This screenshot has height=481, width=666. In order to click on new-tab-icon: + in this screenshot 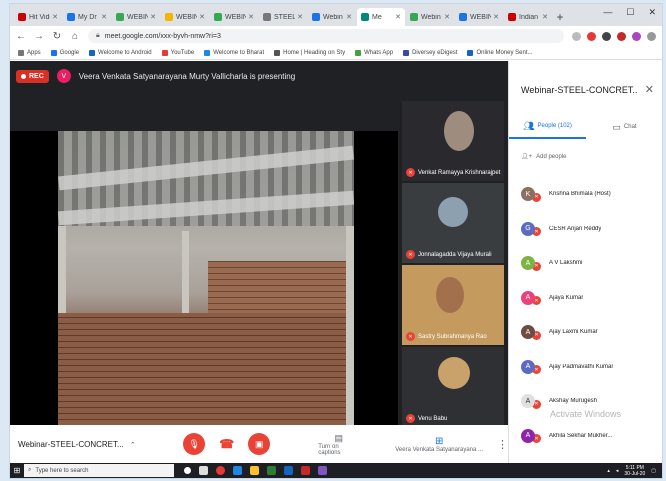, I will do `click(560, 17)`.